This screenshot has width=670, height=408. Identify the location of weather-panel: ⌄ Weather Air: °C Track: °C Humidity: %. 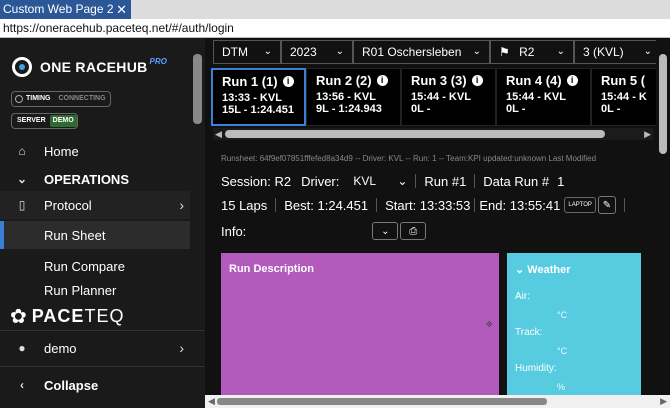
(574, 328).